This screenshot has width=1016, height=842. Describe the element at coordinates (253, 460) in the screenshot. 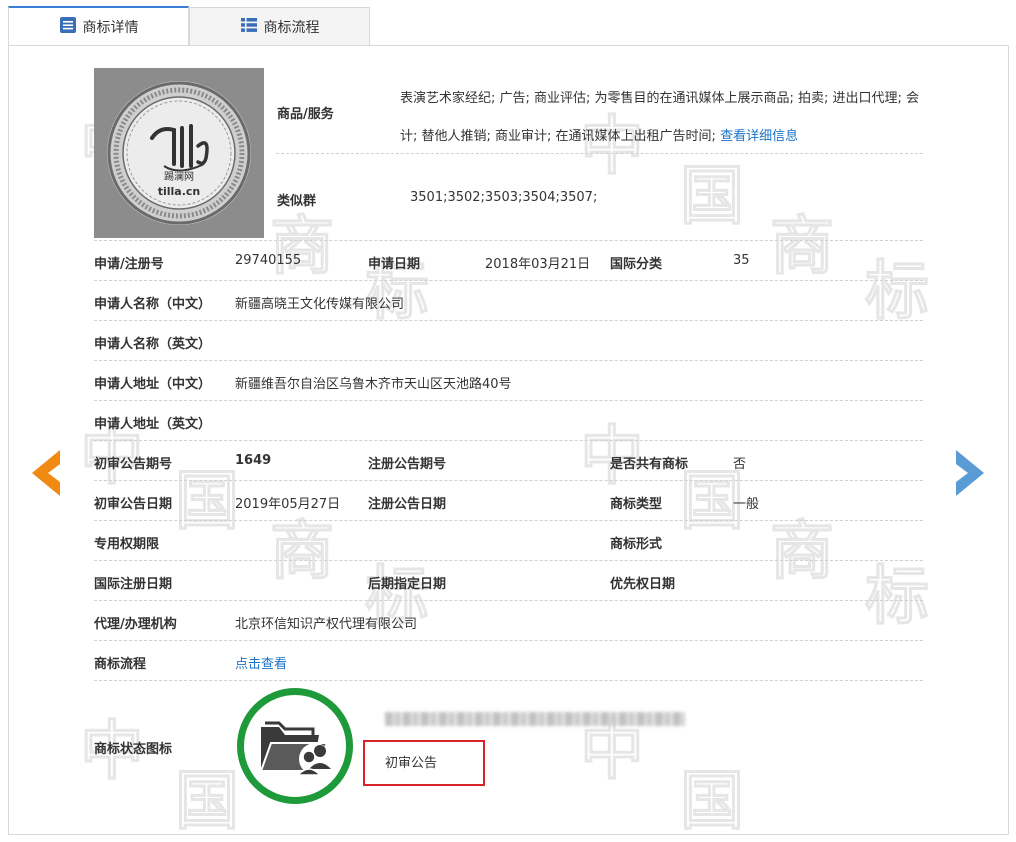

I see `prelim-issue-value: 1649` at that location.